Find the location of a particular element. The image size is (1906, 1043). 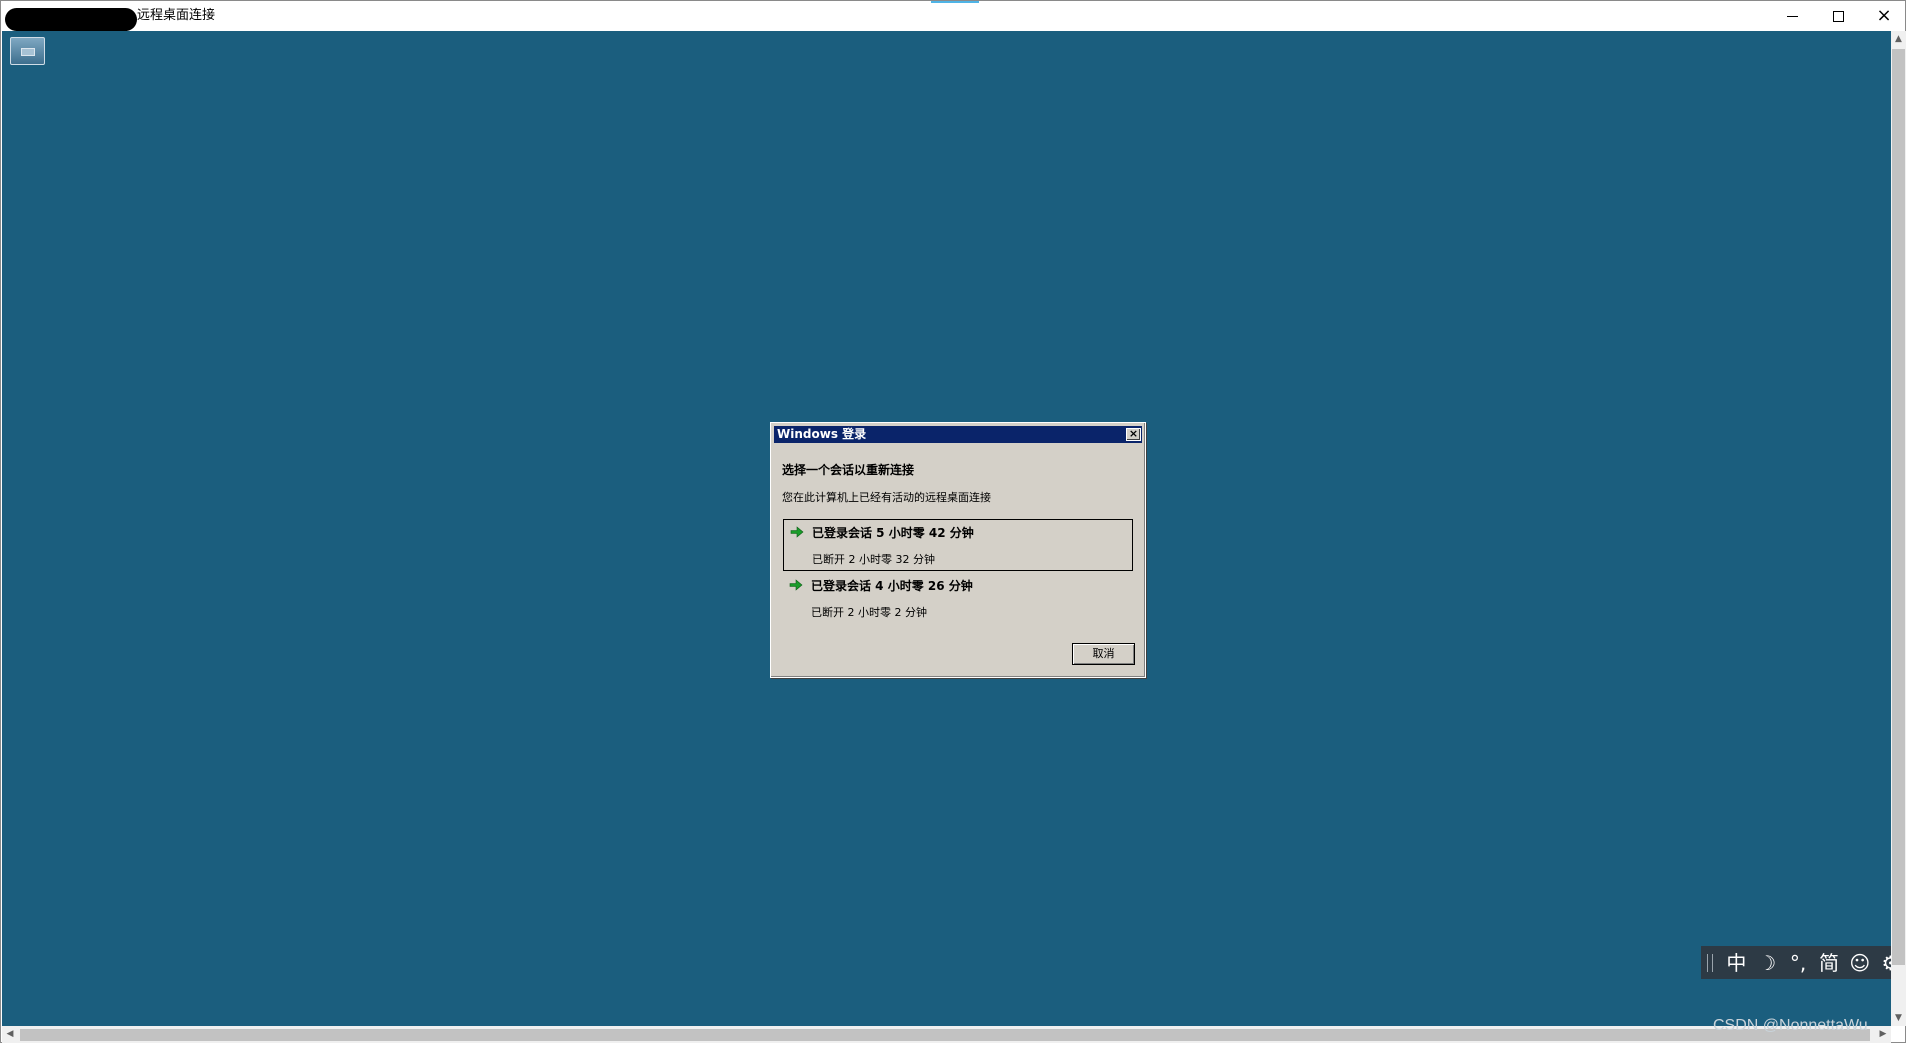

scroll-left-icon: ◀ is located at coordinates (10, 1034).